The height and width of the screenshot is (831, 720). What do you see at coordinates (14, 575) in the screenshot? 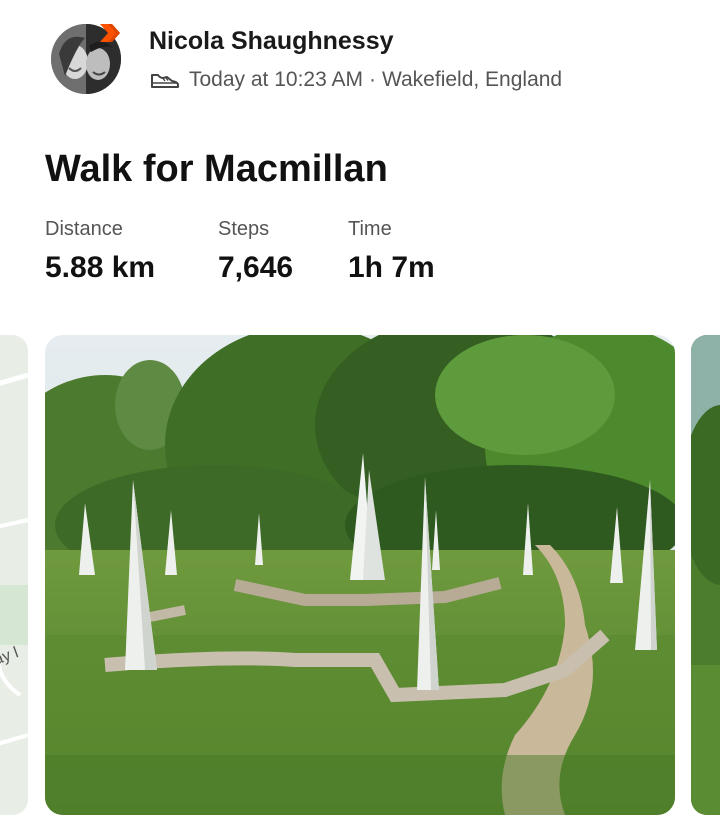
I see `route-map-thumbnail: ay l` at bounding box center [14, 575].